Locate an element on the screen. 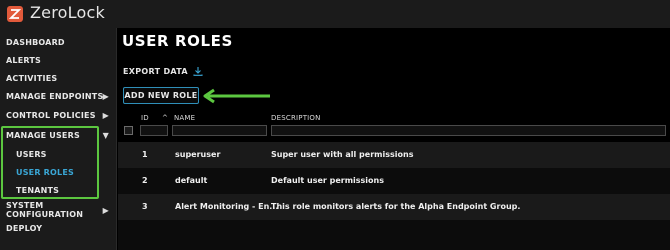 Image resolution: width=670 pixels, height=250 pixels. add-new-role-button: ADD NEW ROLE is located at coordinates (161, 95).